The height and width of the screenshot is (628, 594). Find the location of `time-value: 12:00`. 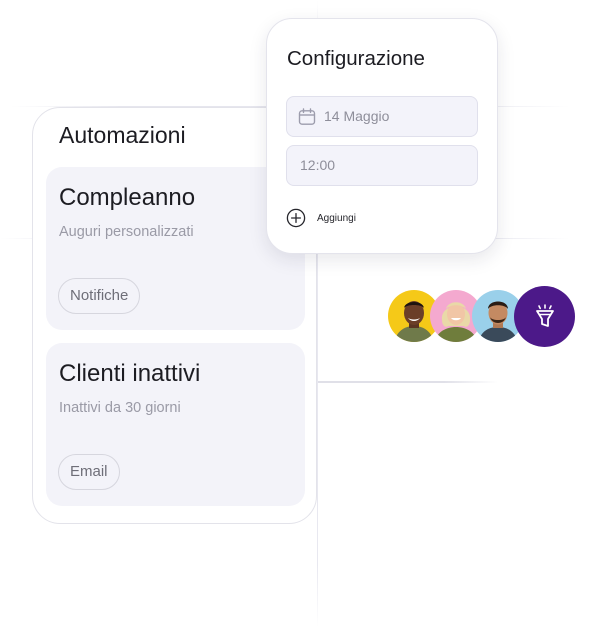

time-value: 12:00 is located at coordinates (318, 165).